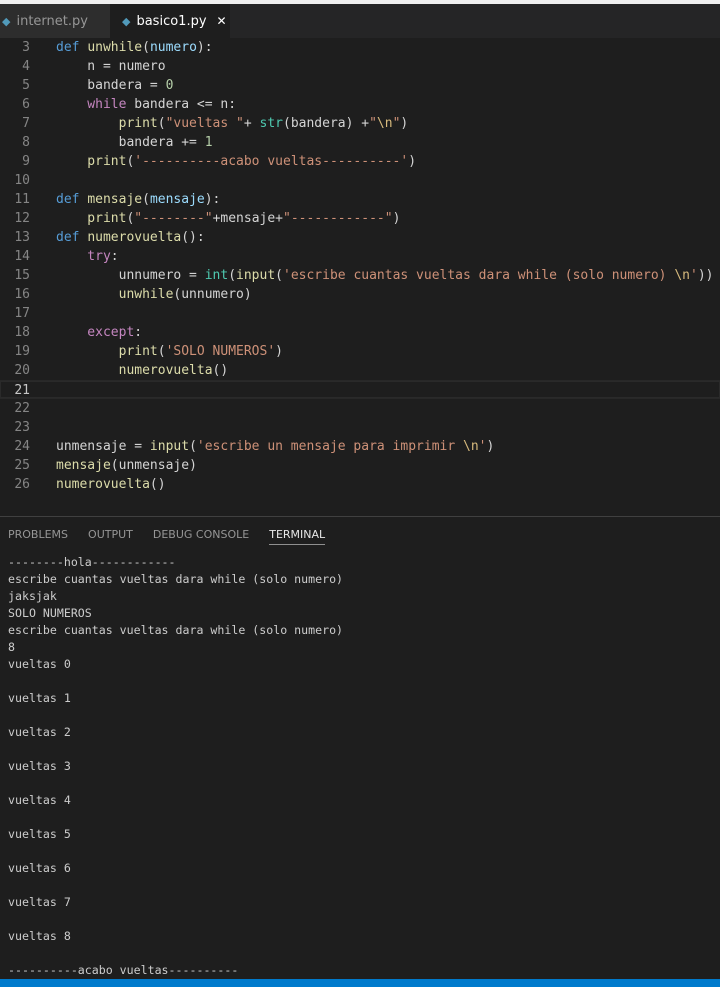 The height and width of the screenshot is (987, 720). What do you see at coordinates (111, 85) in the screenshot?
I see `code-token: bandera =` at bounding box center [111, 85].